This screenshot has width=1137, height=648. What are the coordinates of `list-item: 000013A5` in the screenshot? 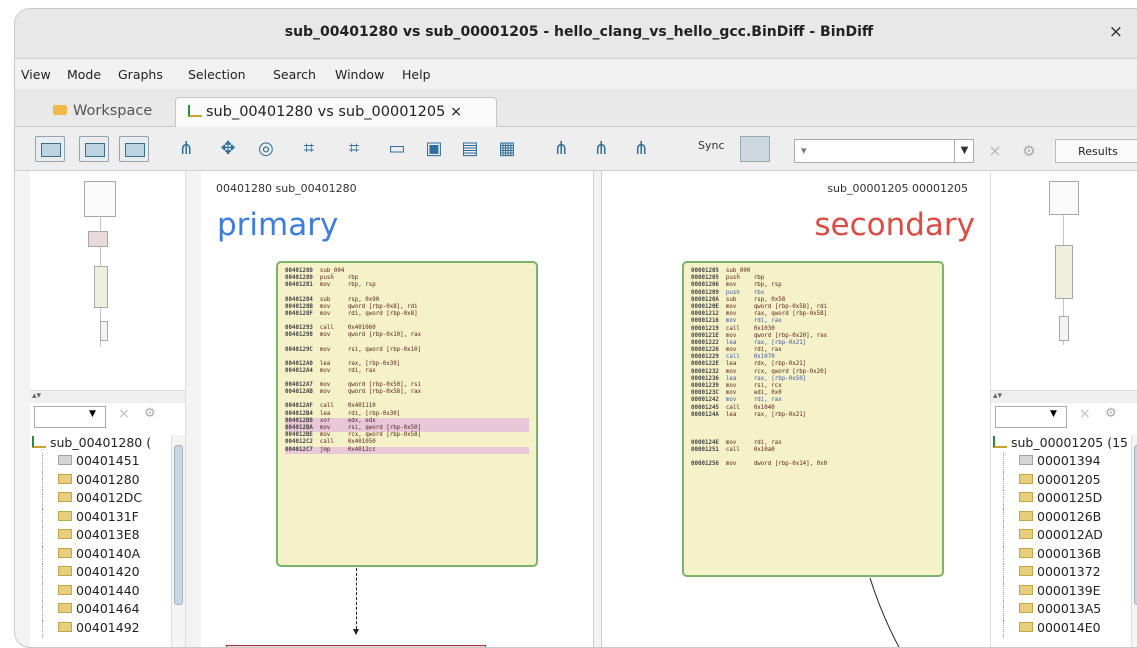 It's located at (1065, 610).